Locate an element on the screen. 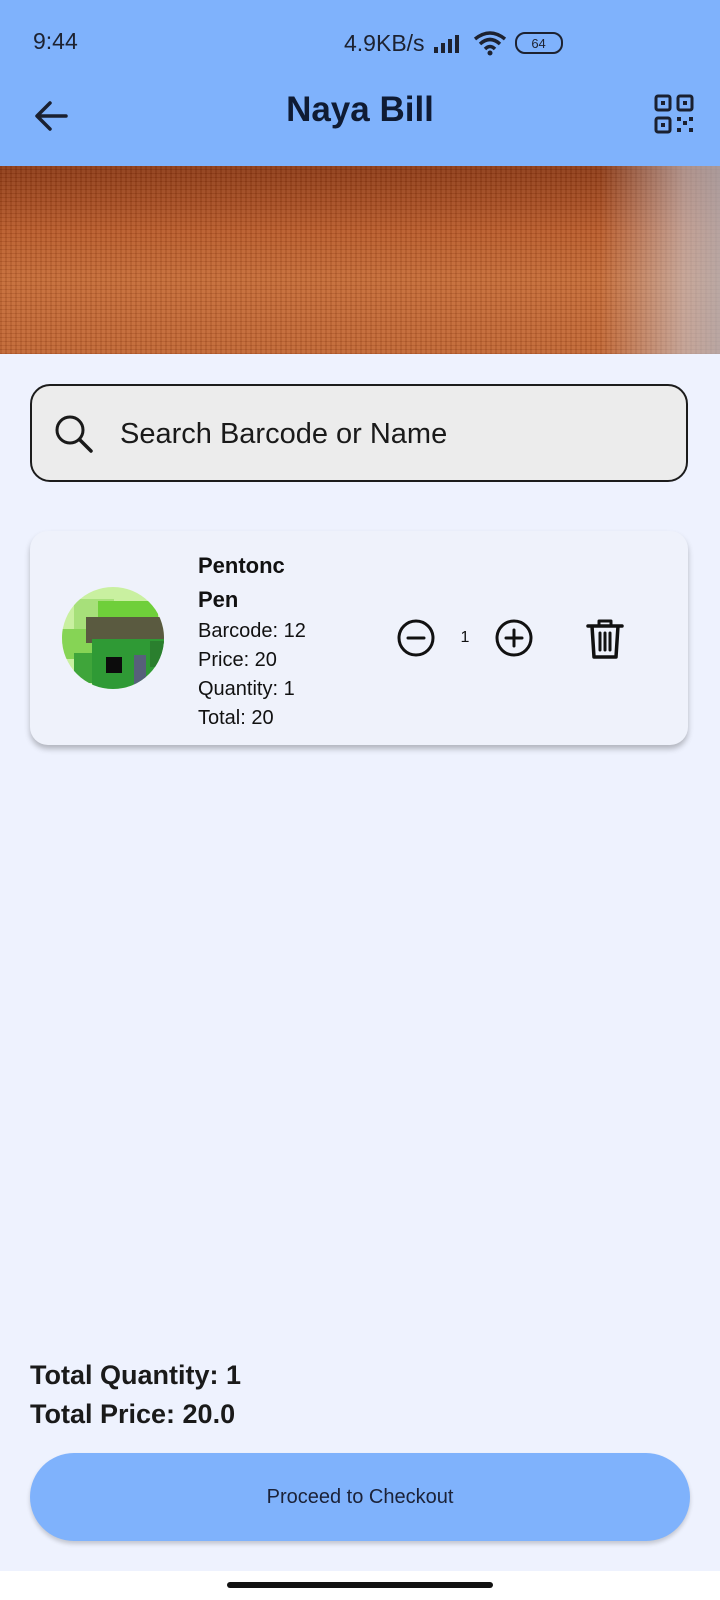  item-name: Pentonc Pen is located at coordinates (241, 582).